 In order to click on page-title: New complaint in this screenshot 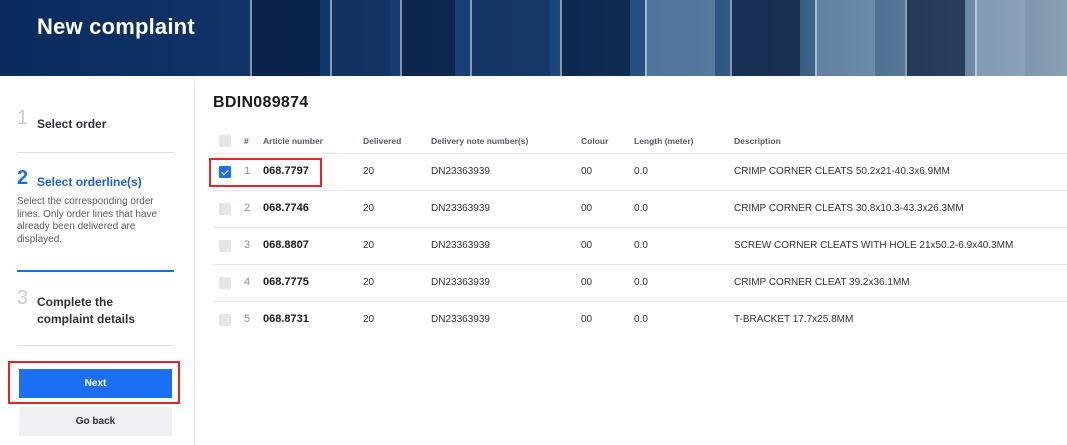, I will do `click(116, 26)`.